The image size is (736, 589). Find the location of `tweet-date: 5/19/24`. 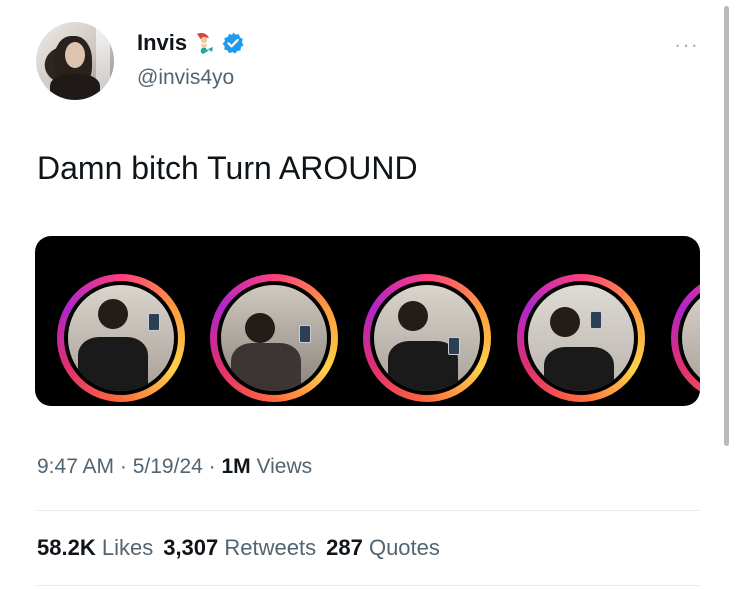

tweet-date: 5/19/24 is located at coordinates (168, 466).